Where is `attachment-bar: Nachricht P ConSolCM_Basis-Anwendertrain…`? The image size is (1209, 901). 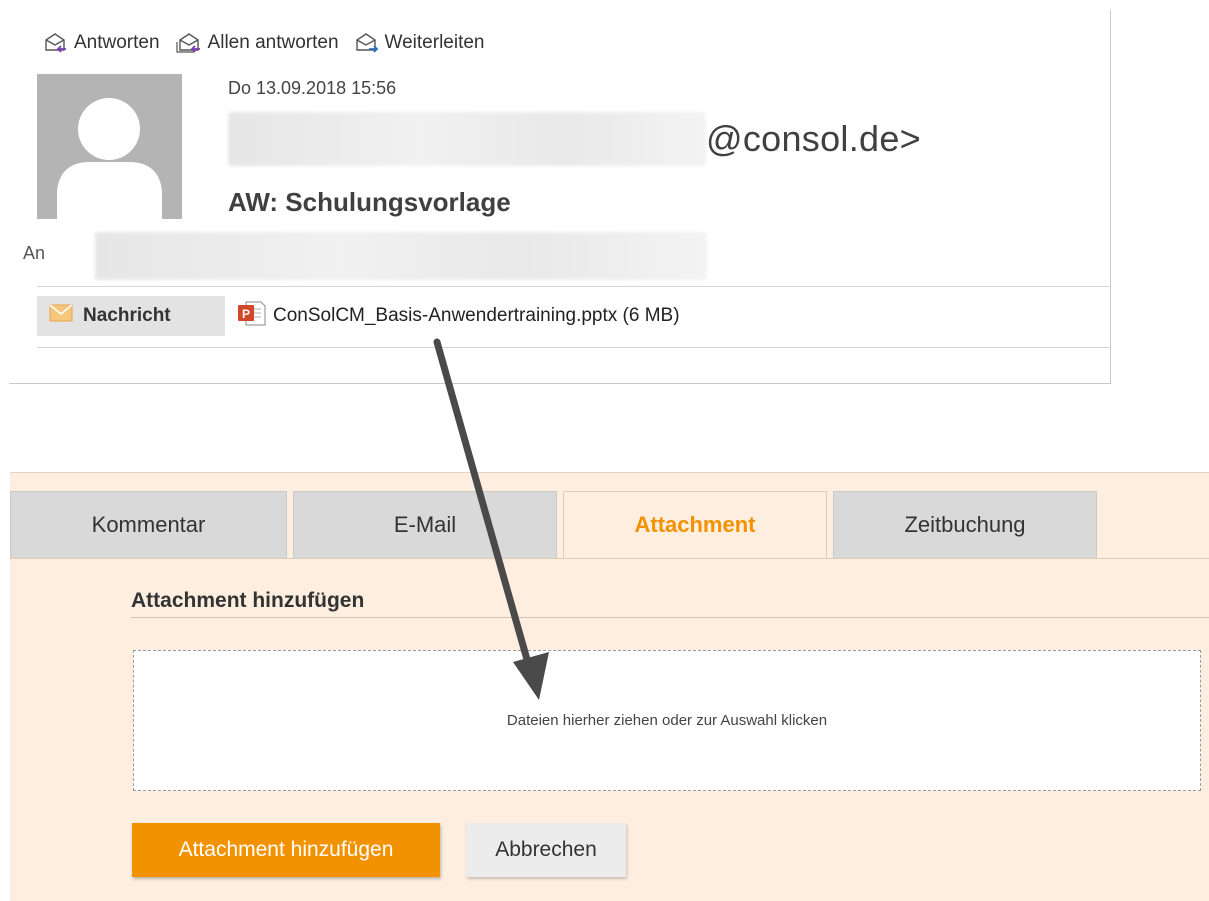 attachment-bar: Nachricht P ConSolCM_Basis-Anwendertrain… is located at coordinates (358, 316).